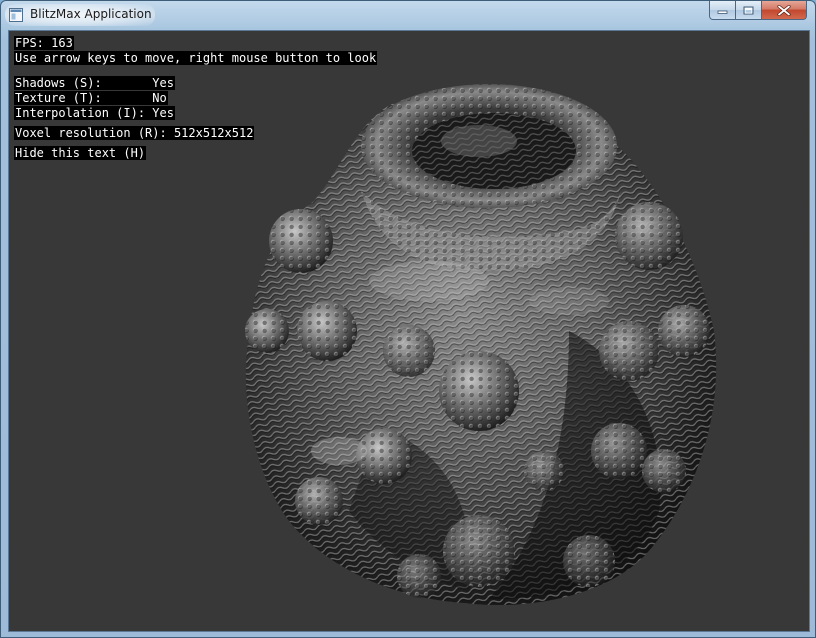  Describe the element at coordinates (91, 98) in the screenshot. I see `texture-setting: Texture (T): No` at that location.